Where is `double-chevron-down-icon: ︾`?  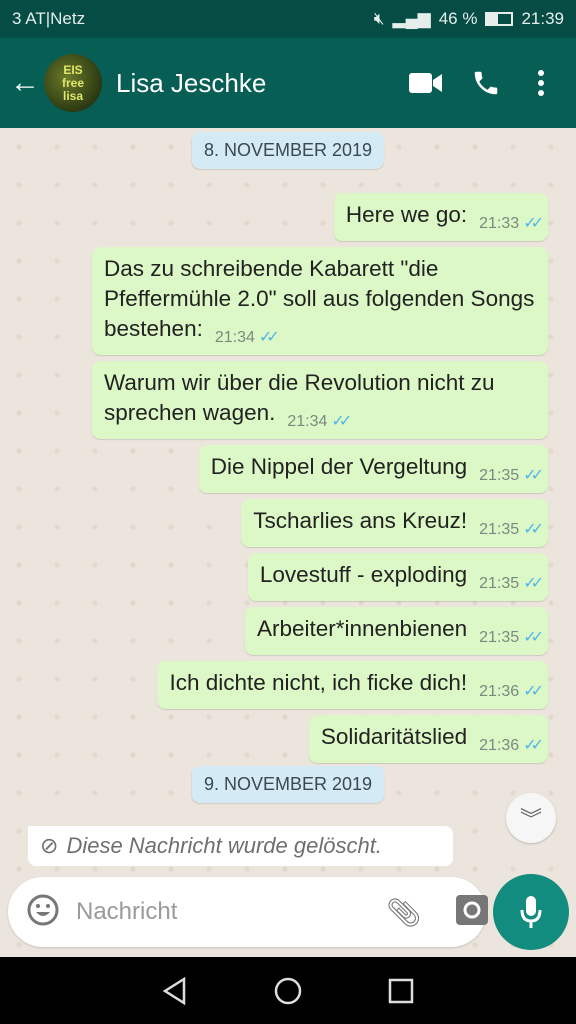
double-chevron-down-icon: ︾ is located at coordinates (530, 819).